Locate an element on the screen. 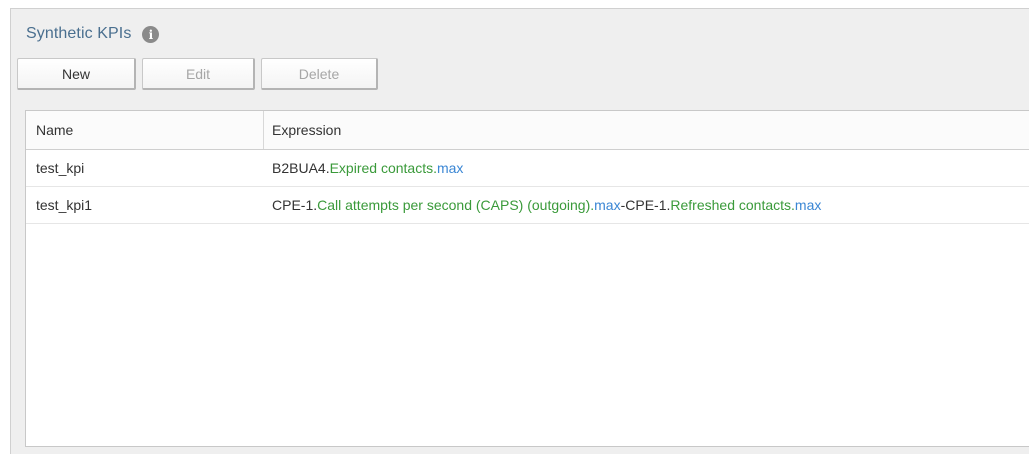 This screenshot has height=454, width=1029. toolbar: New Edit Delete is located at coordinates (197, 74).